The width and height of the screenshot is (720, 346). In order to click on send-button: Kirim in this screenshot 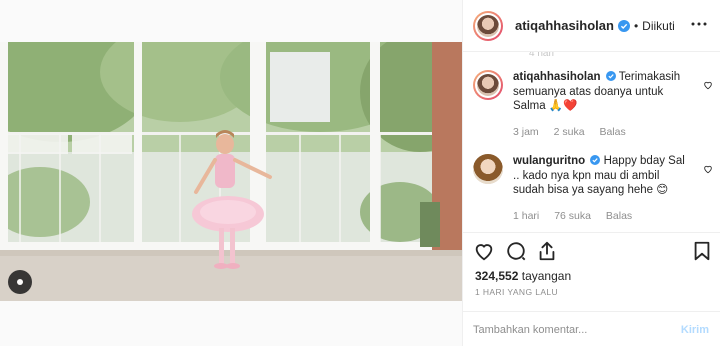, I will do `click(695, 330)`.